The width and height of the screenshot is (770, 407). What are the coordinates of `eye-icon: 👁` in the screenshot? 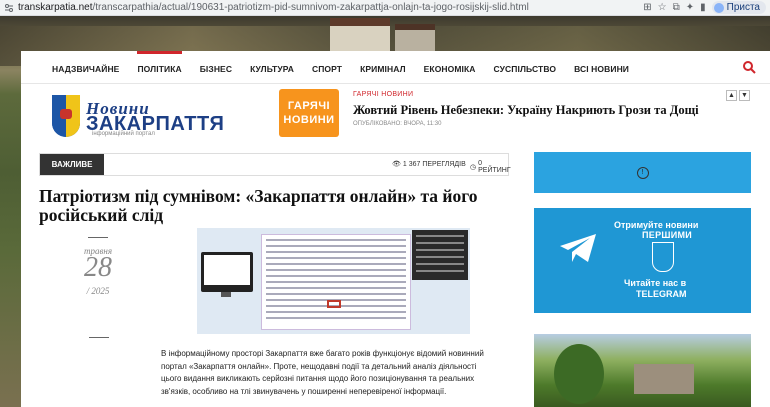 It's located at (396, 164).